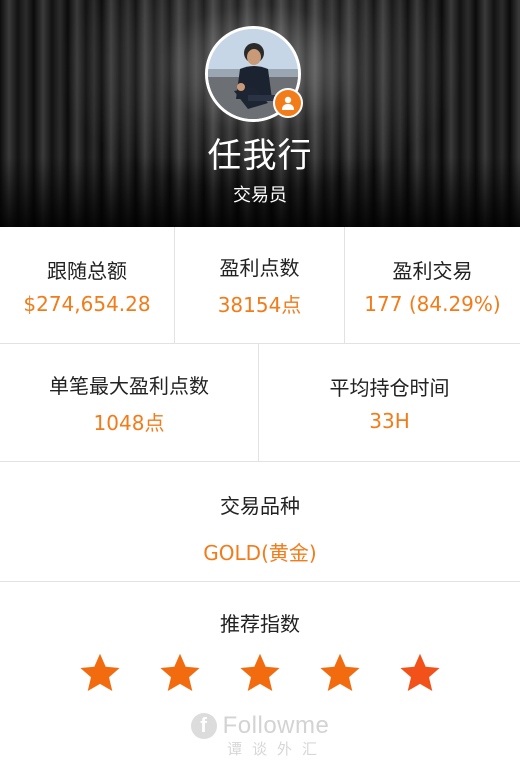 Image resolution: width=520 pixels, height=780 pixels. I want to click on variety-label: 交易品种, so click(260, 506).